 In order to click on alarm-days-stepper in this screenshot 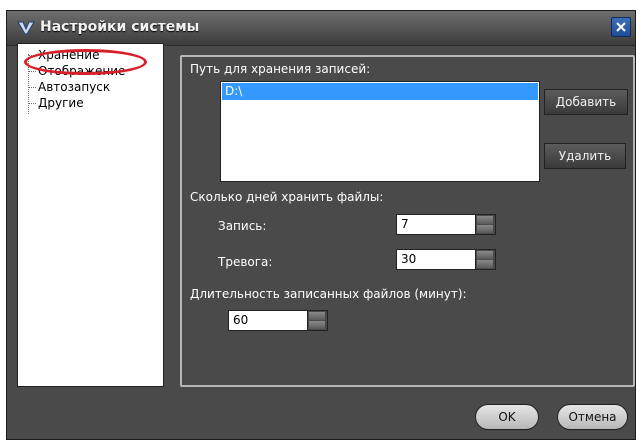, I will do `click(485, 259)`.